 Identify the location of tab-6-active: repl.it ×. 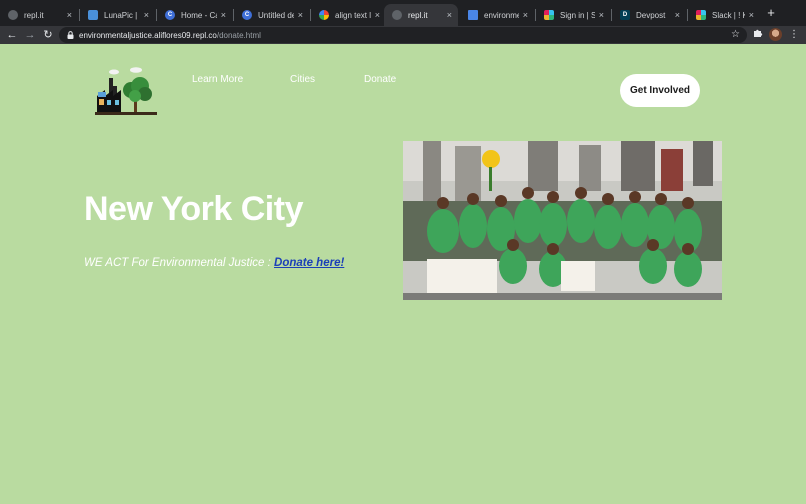
(421, 15).